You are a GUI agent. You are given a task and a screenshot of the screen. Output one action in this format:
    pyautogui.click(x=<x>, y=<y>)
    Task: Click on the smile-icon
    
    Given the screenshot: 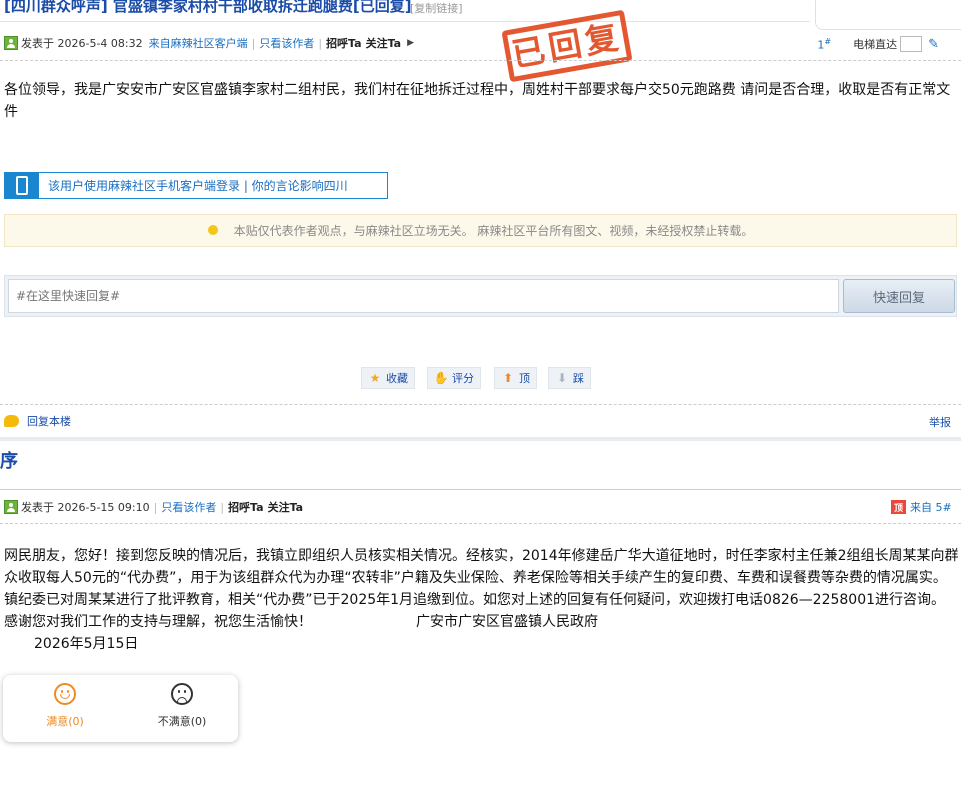 What is the action you would take?
    pyautogui.click(x=65, y=694)
    